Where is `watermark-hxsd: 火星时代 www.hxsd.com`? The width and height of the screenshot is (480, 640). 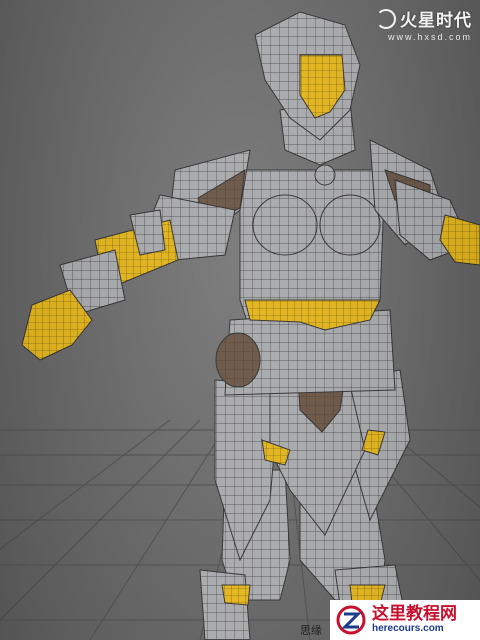
watermark-hxsd: 火星时代 www.hxsd.com is located at coordinates (424, 24).